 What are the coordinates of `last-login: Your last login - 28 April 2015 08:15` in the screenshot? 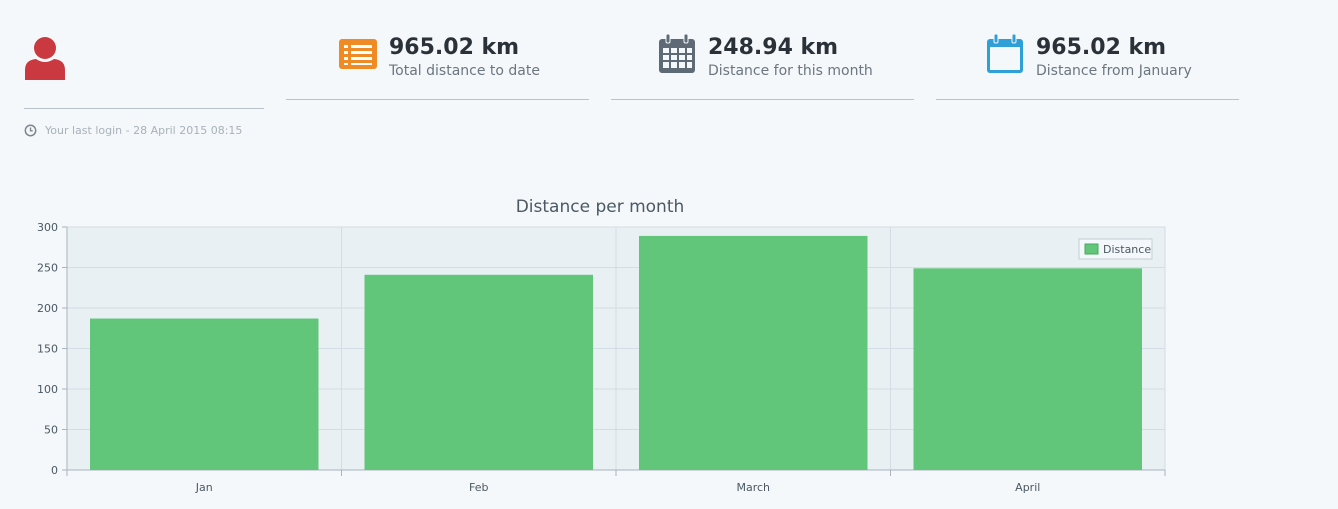 It's located at (133, 130).